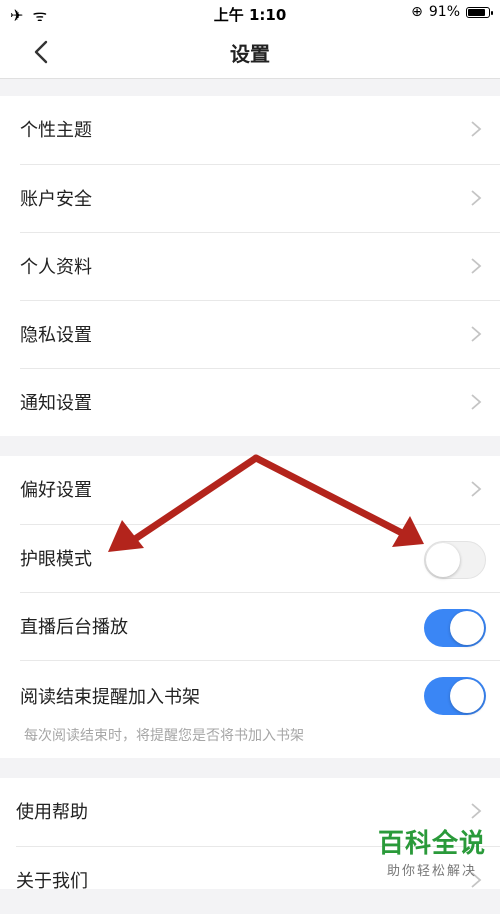 This screenshot has height=914, width=500. What do you see at coordinates (56, 403) in the screenshot?
I see `row-label: 通知设置` at bounding box center [56, 403].